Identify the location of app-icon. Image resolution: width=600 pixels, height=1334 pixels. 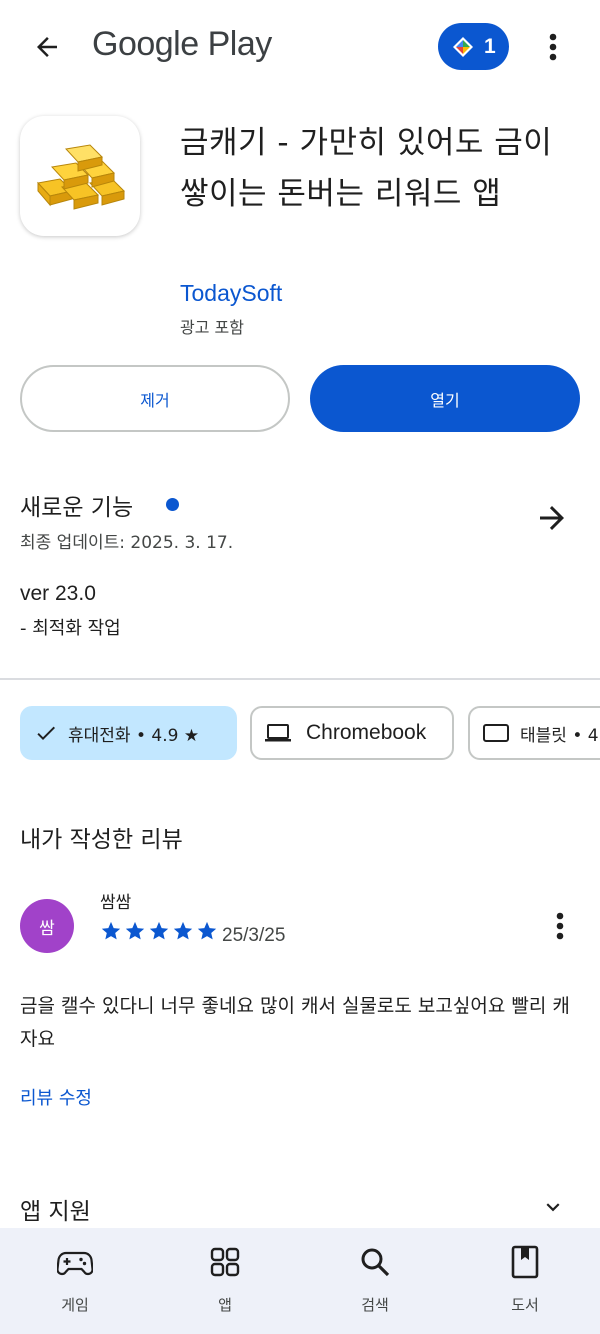
(80, 176).